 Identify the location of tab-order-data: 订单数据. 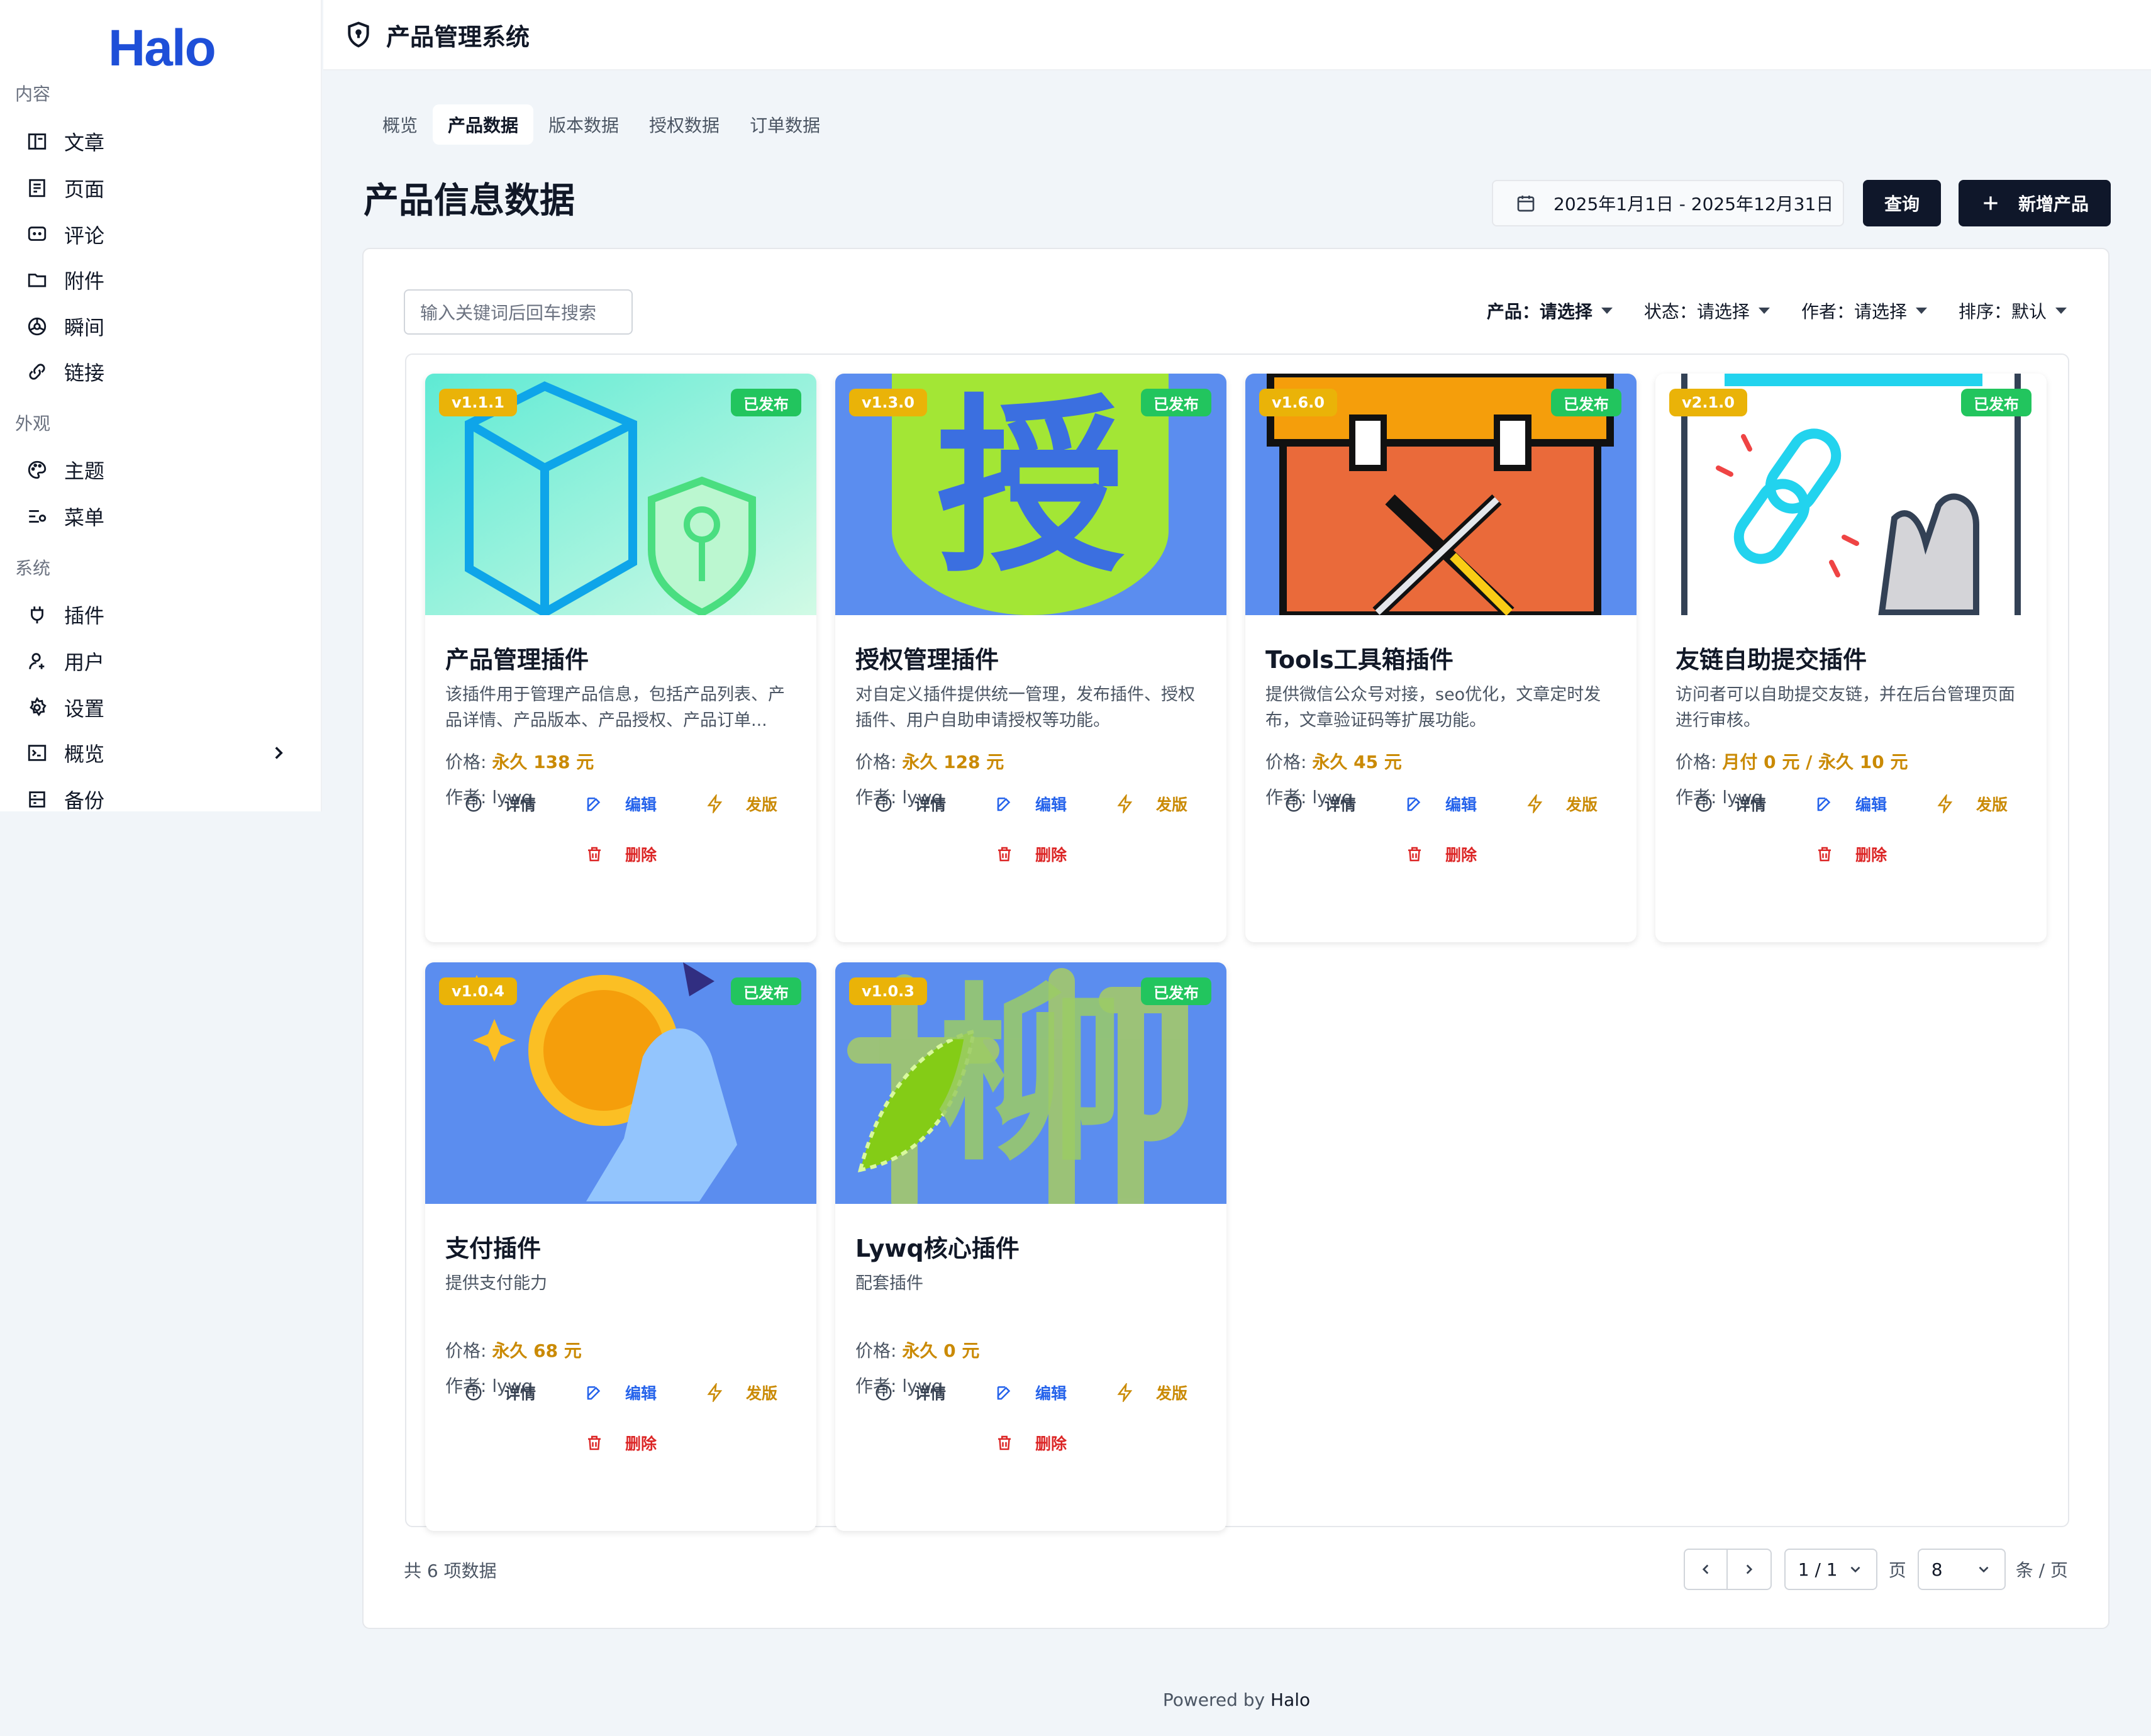
(785, 125).